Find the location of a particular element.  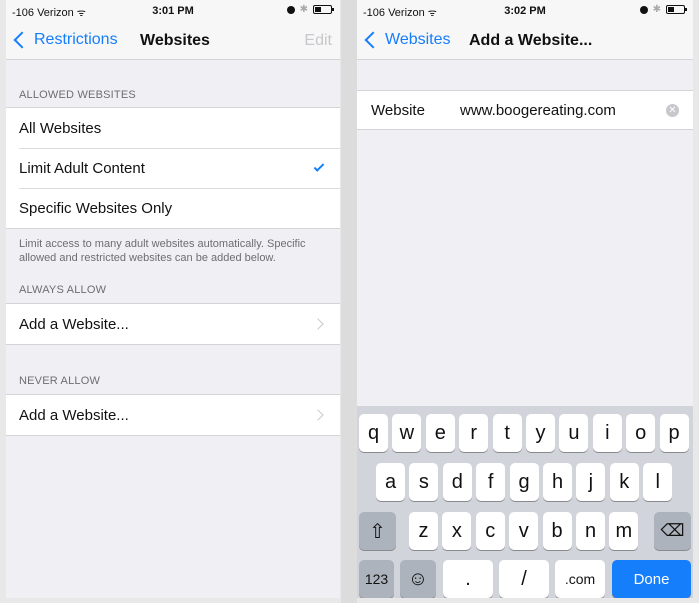

key-t: t is located at coordinates (507, 433).